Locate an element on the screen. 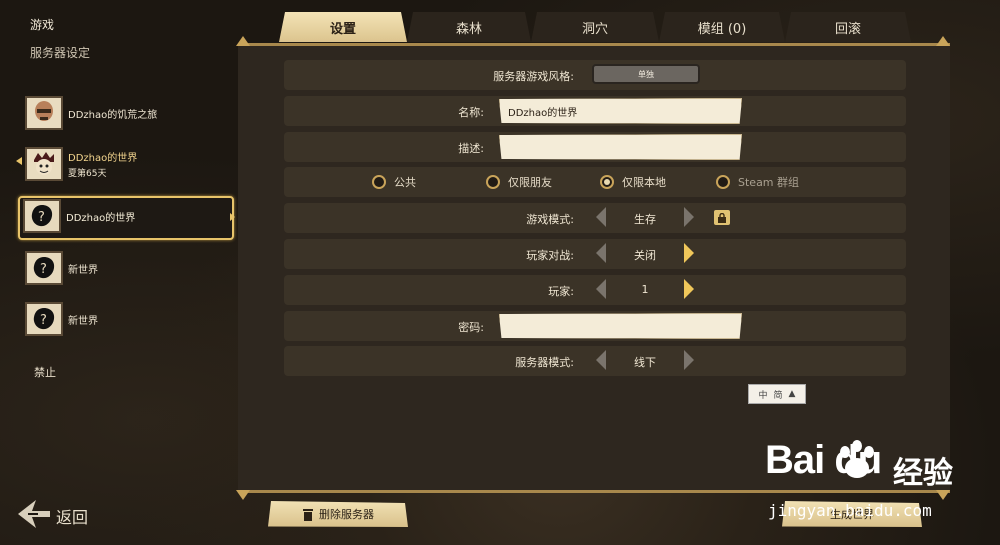 This screenshot has height=545, width=1000. privacy-public-radio: 公共 is located at coordinates (394, 182).